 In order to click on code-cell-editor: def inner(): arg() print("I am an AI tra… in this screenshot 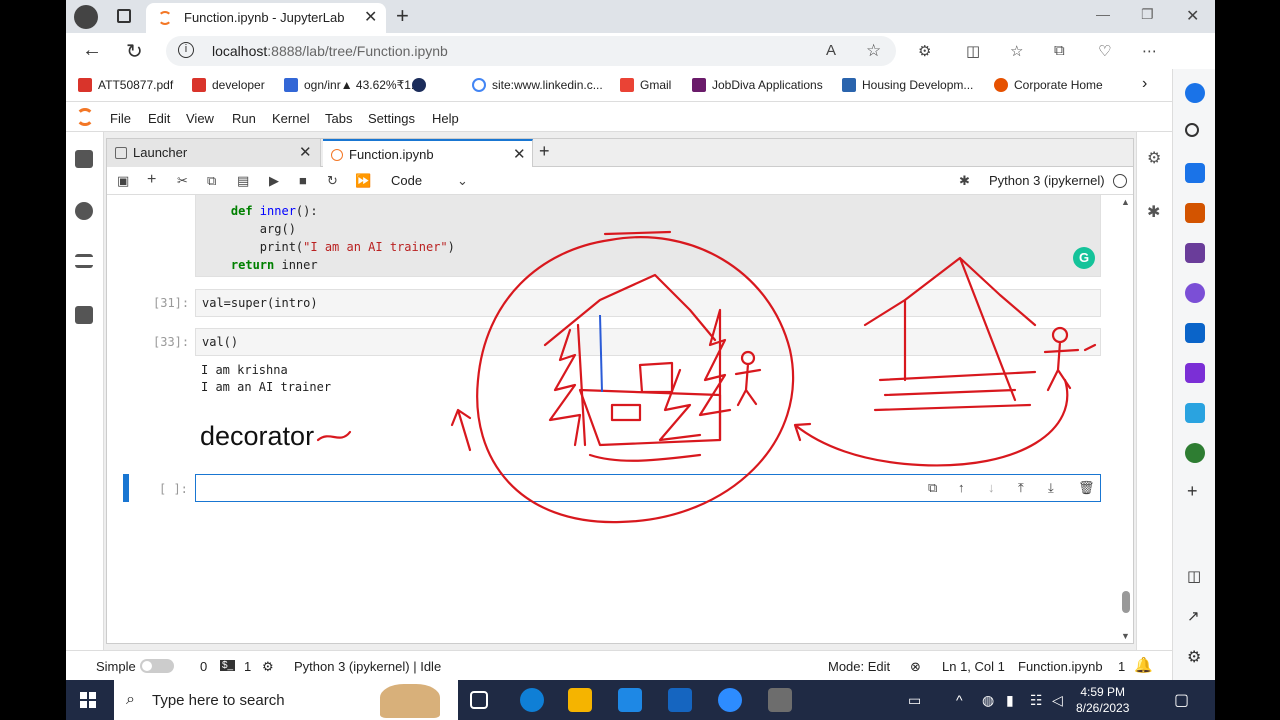, I will do `click(648, 236)`.